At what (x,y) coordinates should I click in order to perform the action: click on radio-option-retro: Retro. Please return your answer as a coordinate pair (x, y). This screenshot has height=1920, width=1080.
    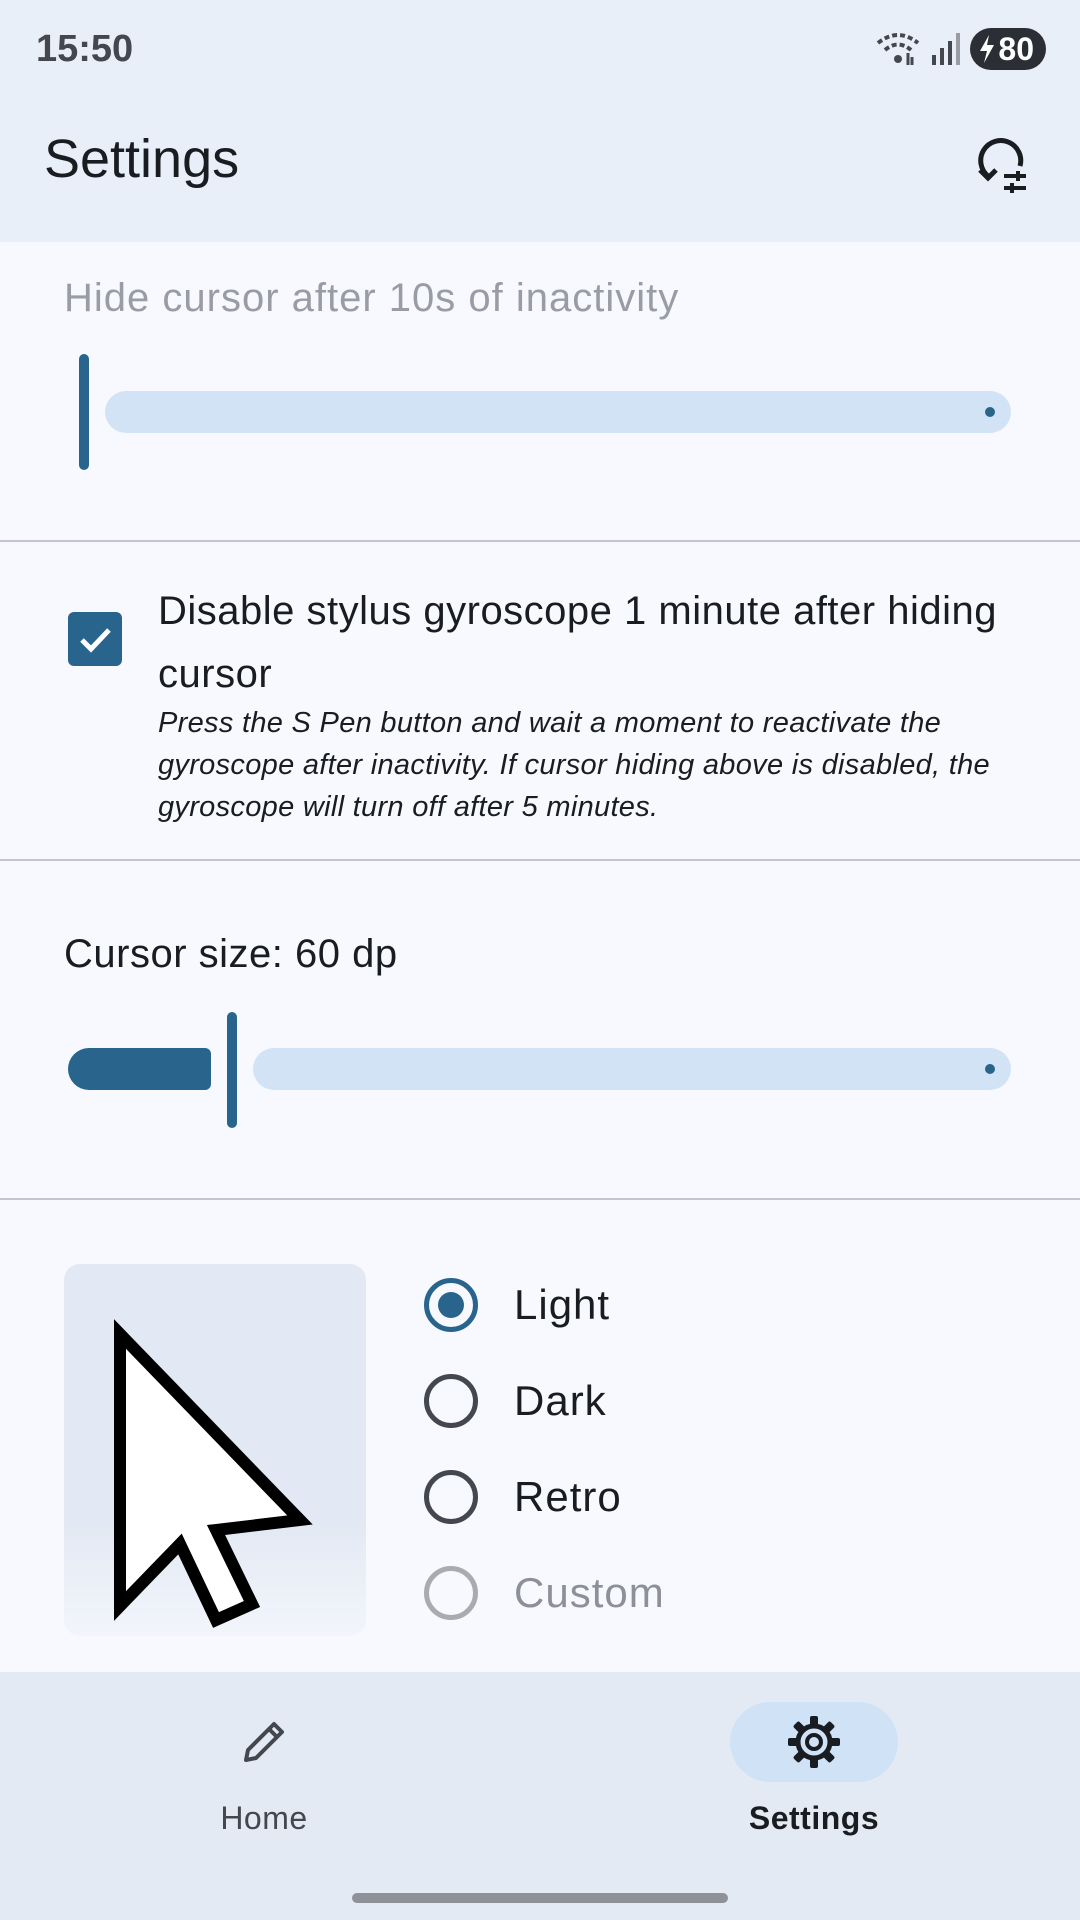
    Looking at the image, I should click on (523, 1497).